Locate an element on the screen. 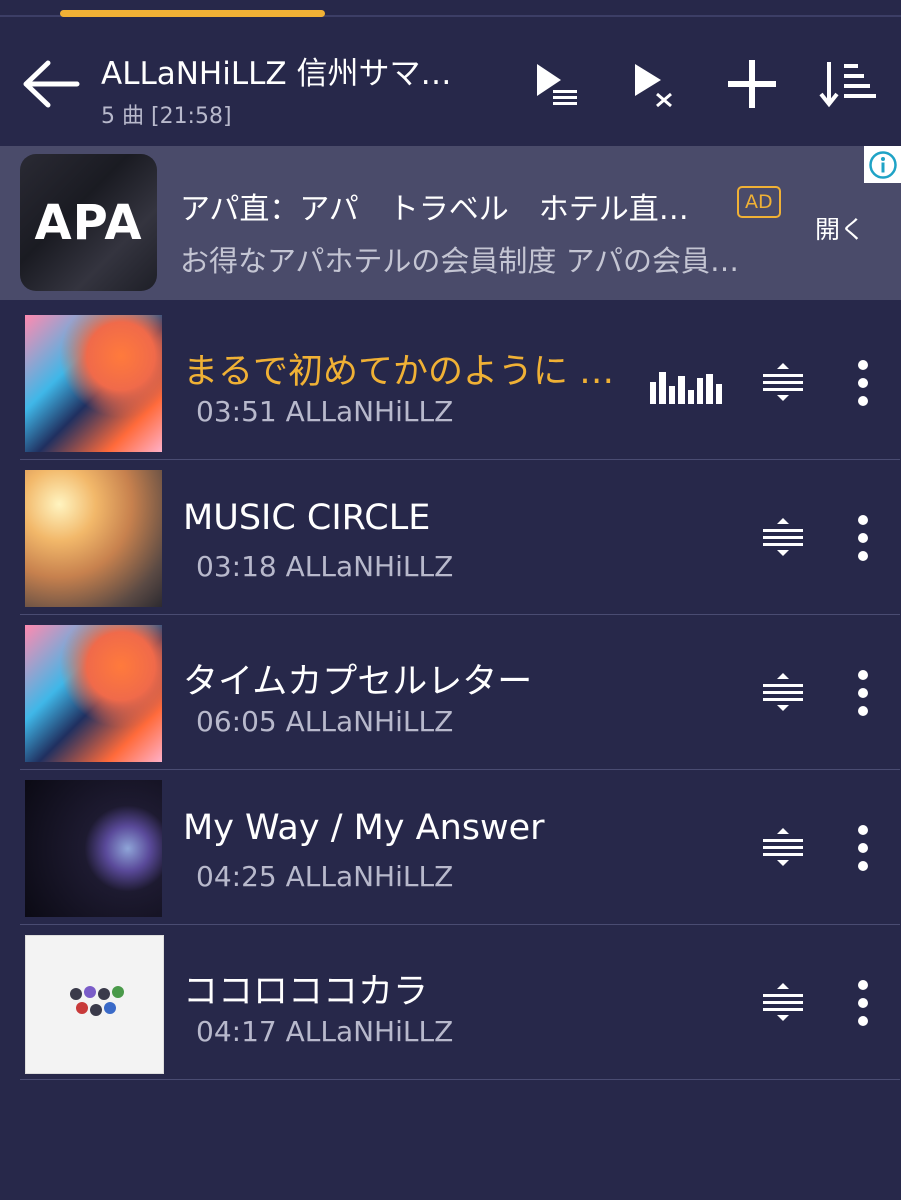  ad-logo: APA is located at coordinates (88, 222).